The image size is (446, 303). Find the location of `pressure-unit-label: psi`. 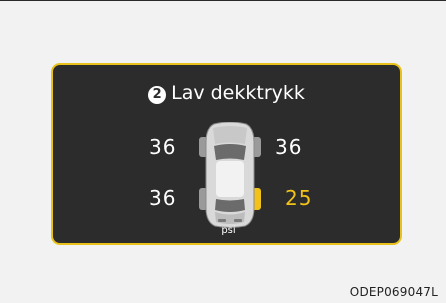

pressure-unit-label: psi is located at coordinates (228, 230).